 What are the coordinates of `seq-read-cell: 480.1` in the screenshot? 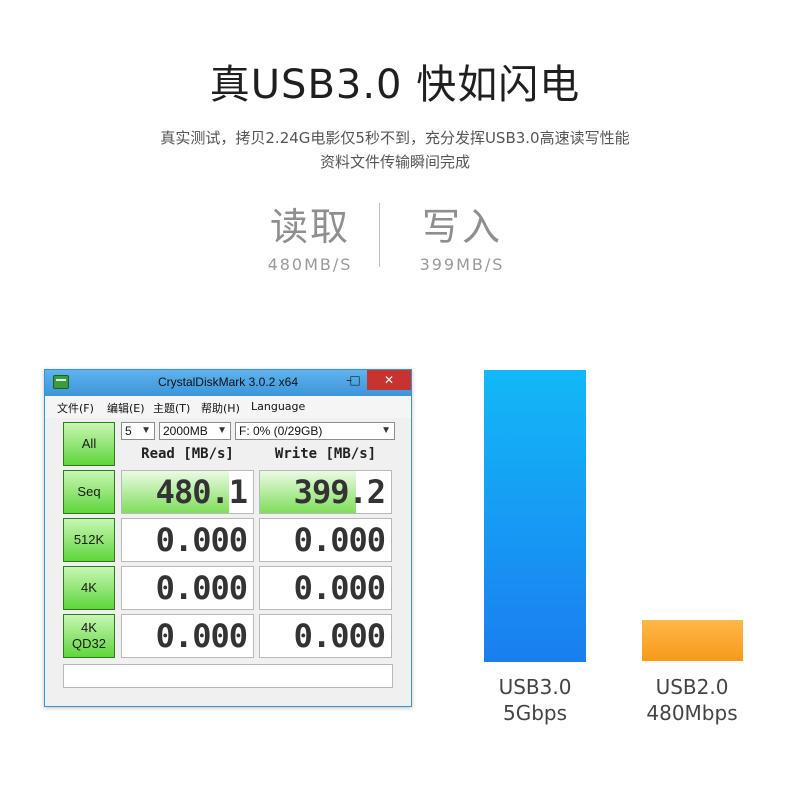 It's located at (187, 492).